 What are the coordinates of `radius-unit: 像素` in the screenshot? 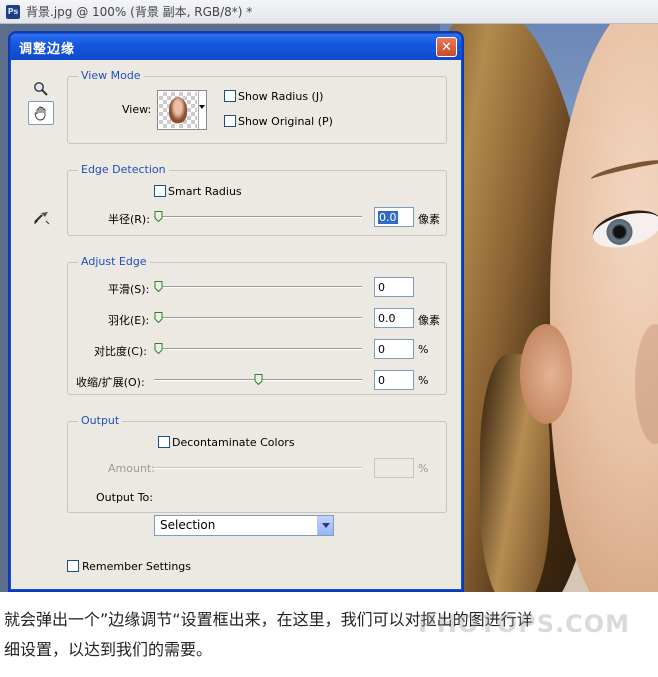 It's located at (429, 219).